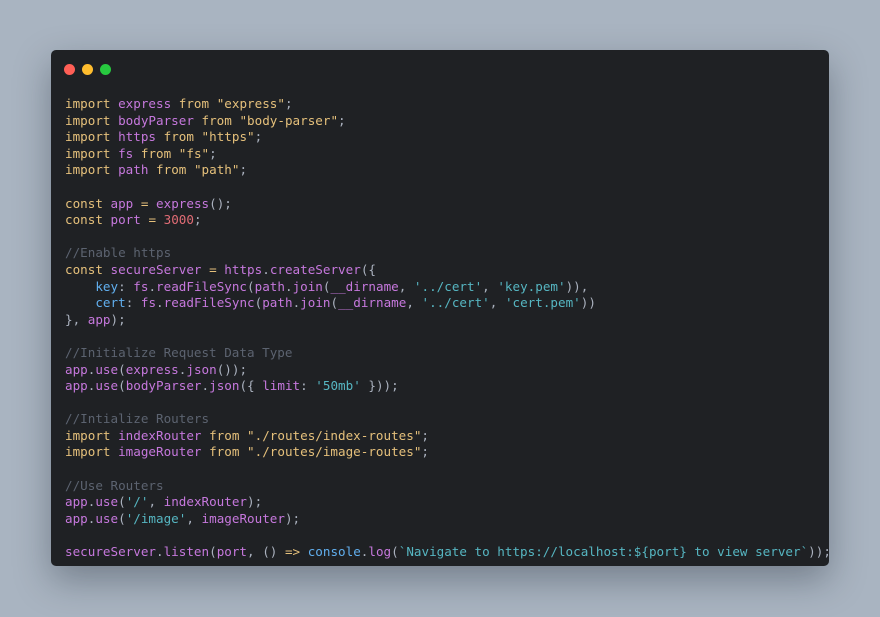 The height and width of the screenshot is (617, 880). Describe the element at coordinates (105, 69) in the screenshot. I see `maximize-dot-icon` at that location.